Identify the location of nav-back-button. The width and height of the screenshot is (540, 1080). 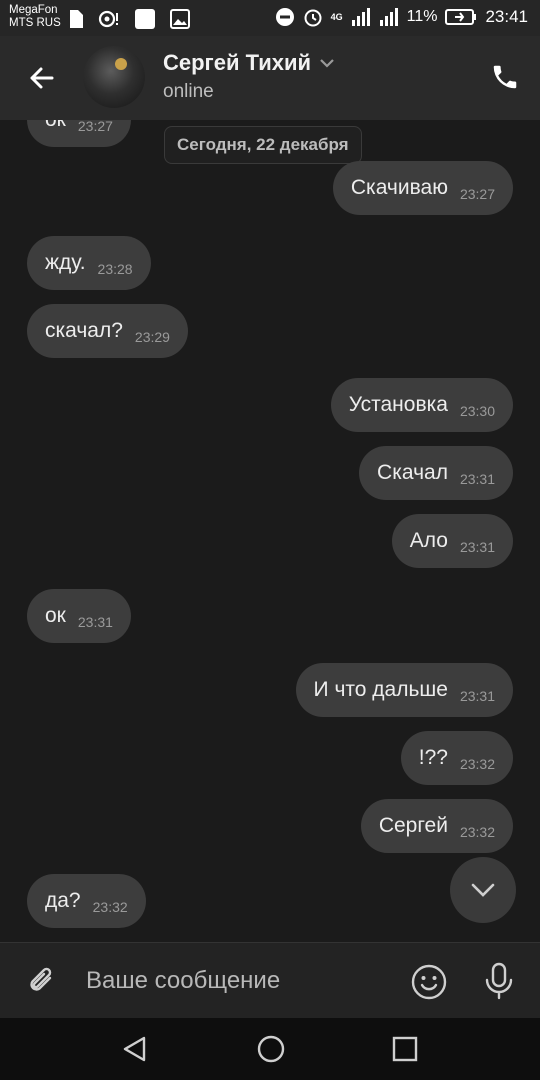
(135, 1049).